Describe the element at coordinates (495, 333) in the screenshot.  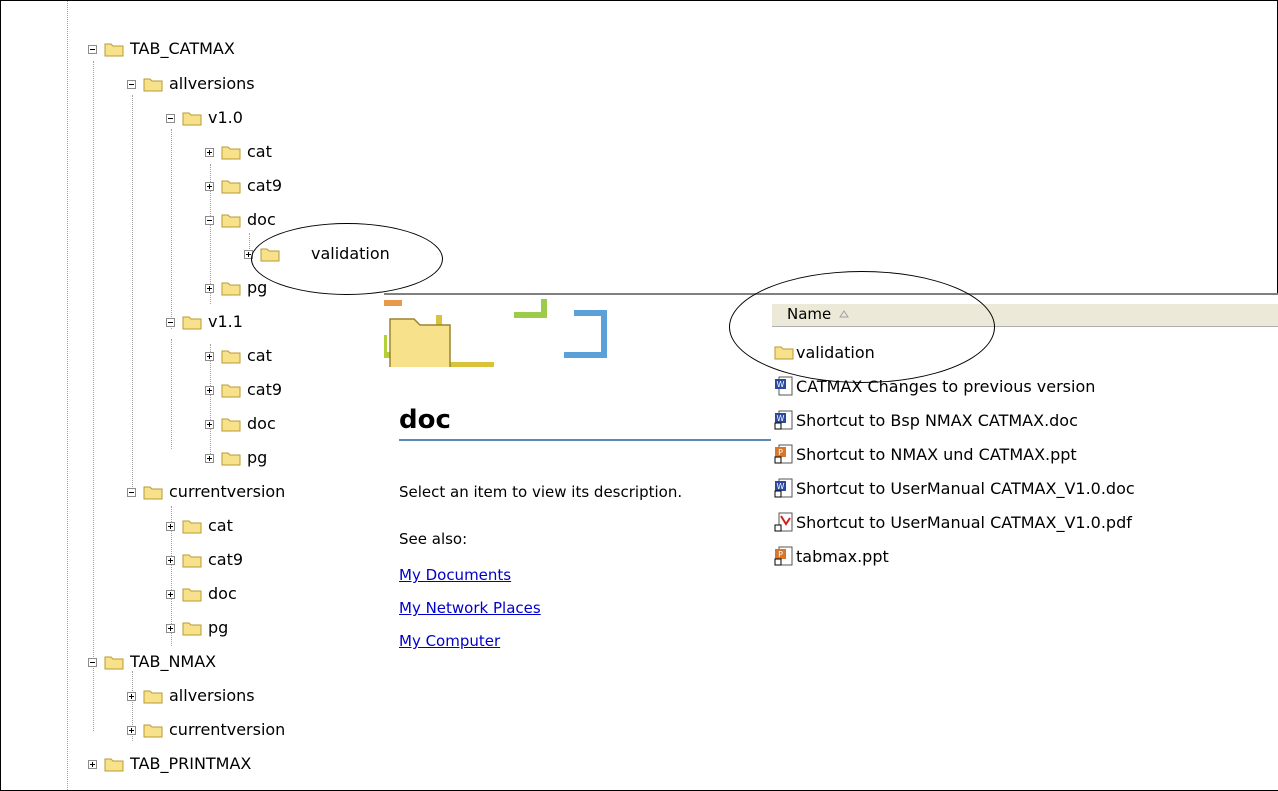
I see `folder-banner-graphic` at that location.